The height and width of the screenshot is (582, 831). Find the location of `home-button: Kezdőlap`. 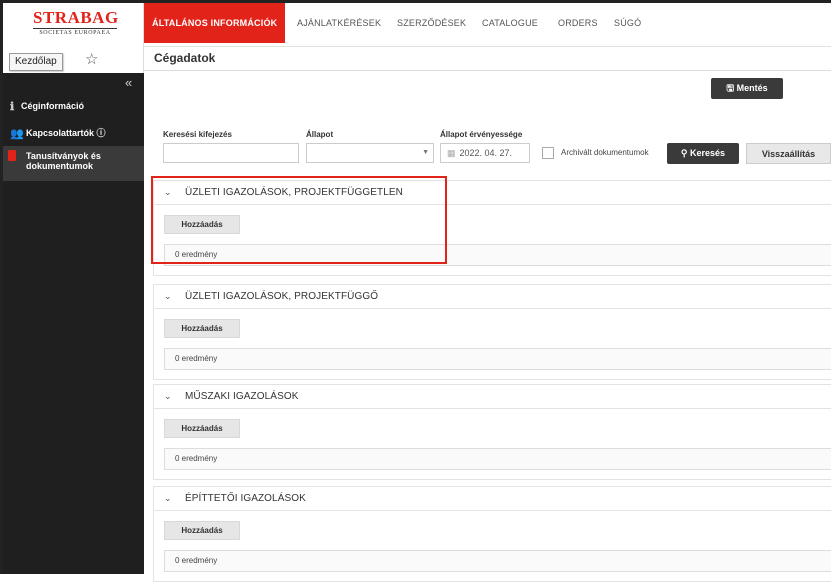

home-button: Kezdőlap is located at coordinates (36, 62).